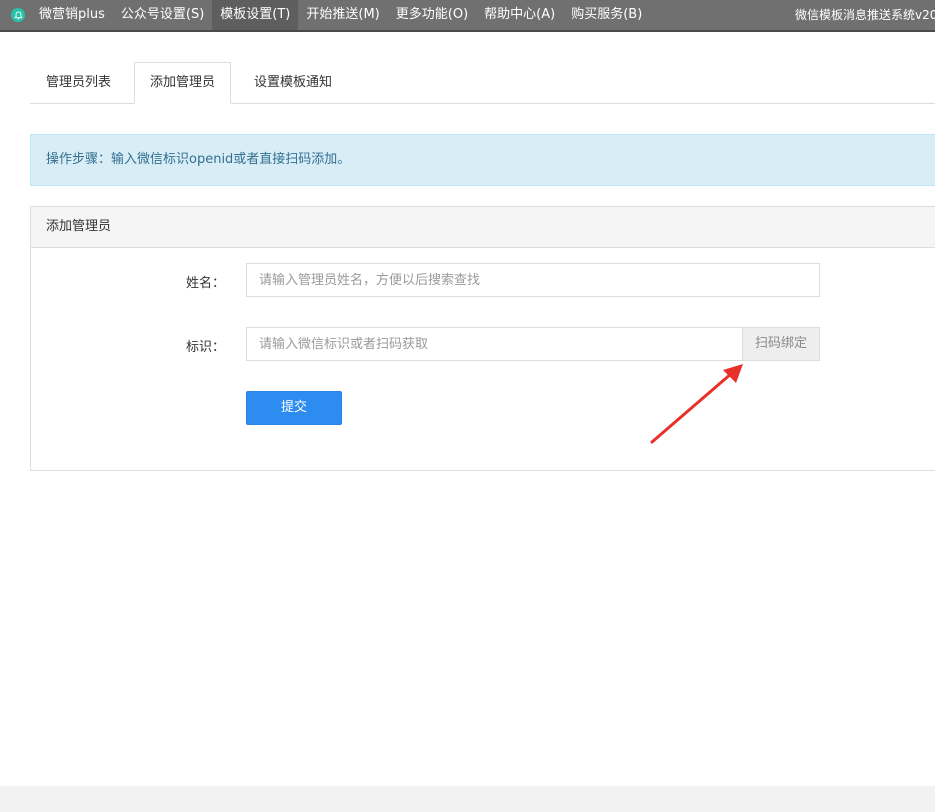 The image size is (935, 812). What do you see at coordinates (482, 160) in the screenshot?
I see `info-alert: 操作步骤：输入微信标识openid或者直接扫码添加。` at bounding box center [482, 160].